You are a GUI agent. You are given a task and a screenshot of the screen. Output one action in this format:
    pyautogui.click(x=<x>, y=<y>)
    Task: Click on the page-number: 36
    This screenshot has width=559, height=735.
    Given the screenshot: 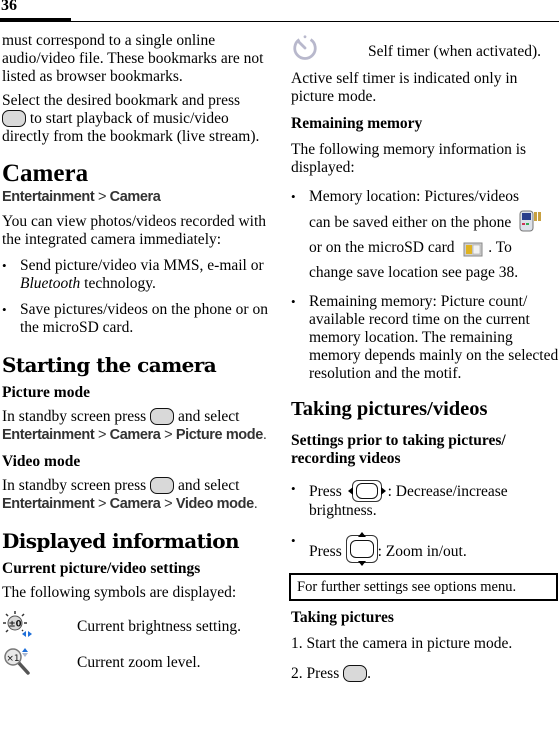 What is the action you would take?
    pyautogui.click(x=9, y=7)
    